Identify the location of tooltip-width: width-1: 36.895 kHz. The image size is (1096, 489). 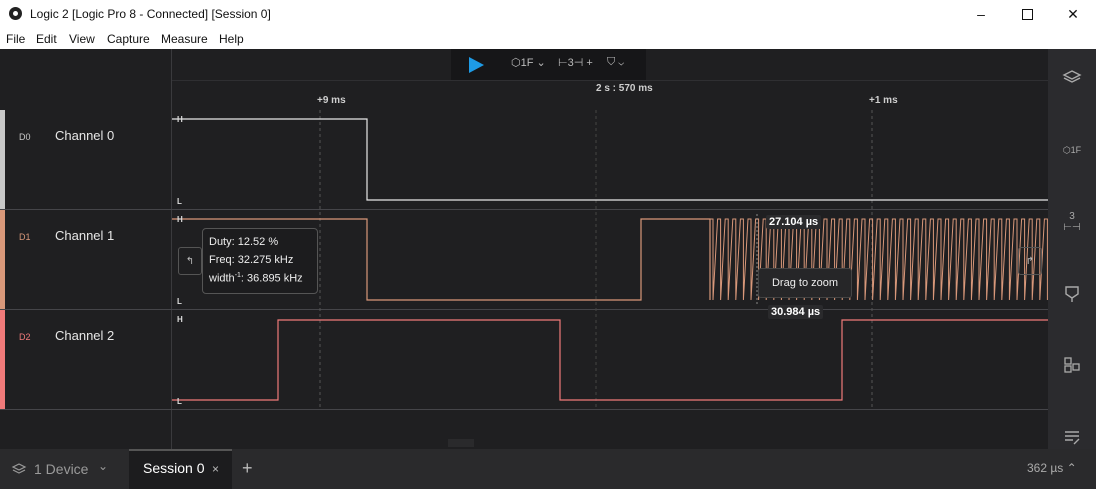
(256, 278).